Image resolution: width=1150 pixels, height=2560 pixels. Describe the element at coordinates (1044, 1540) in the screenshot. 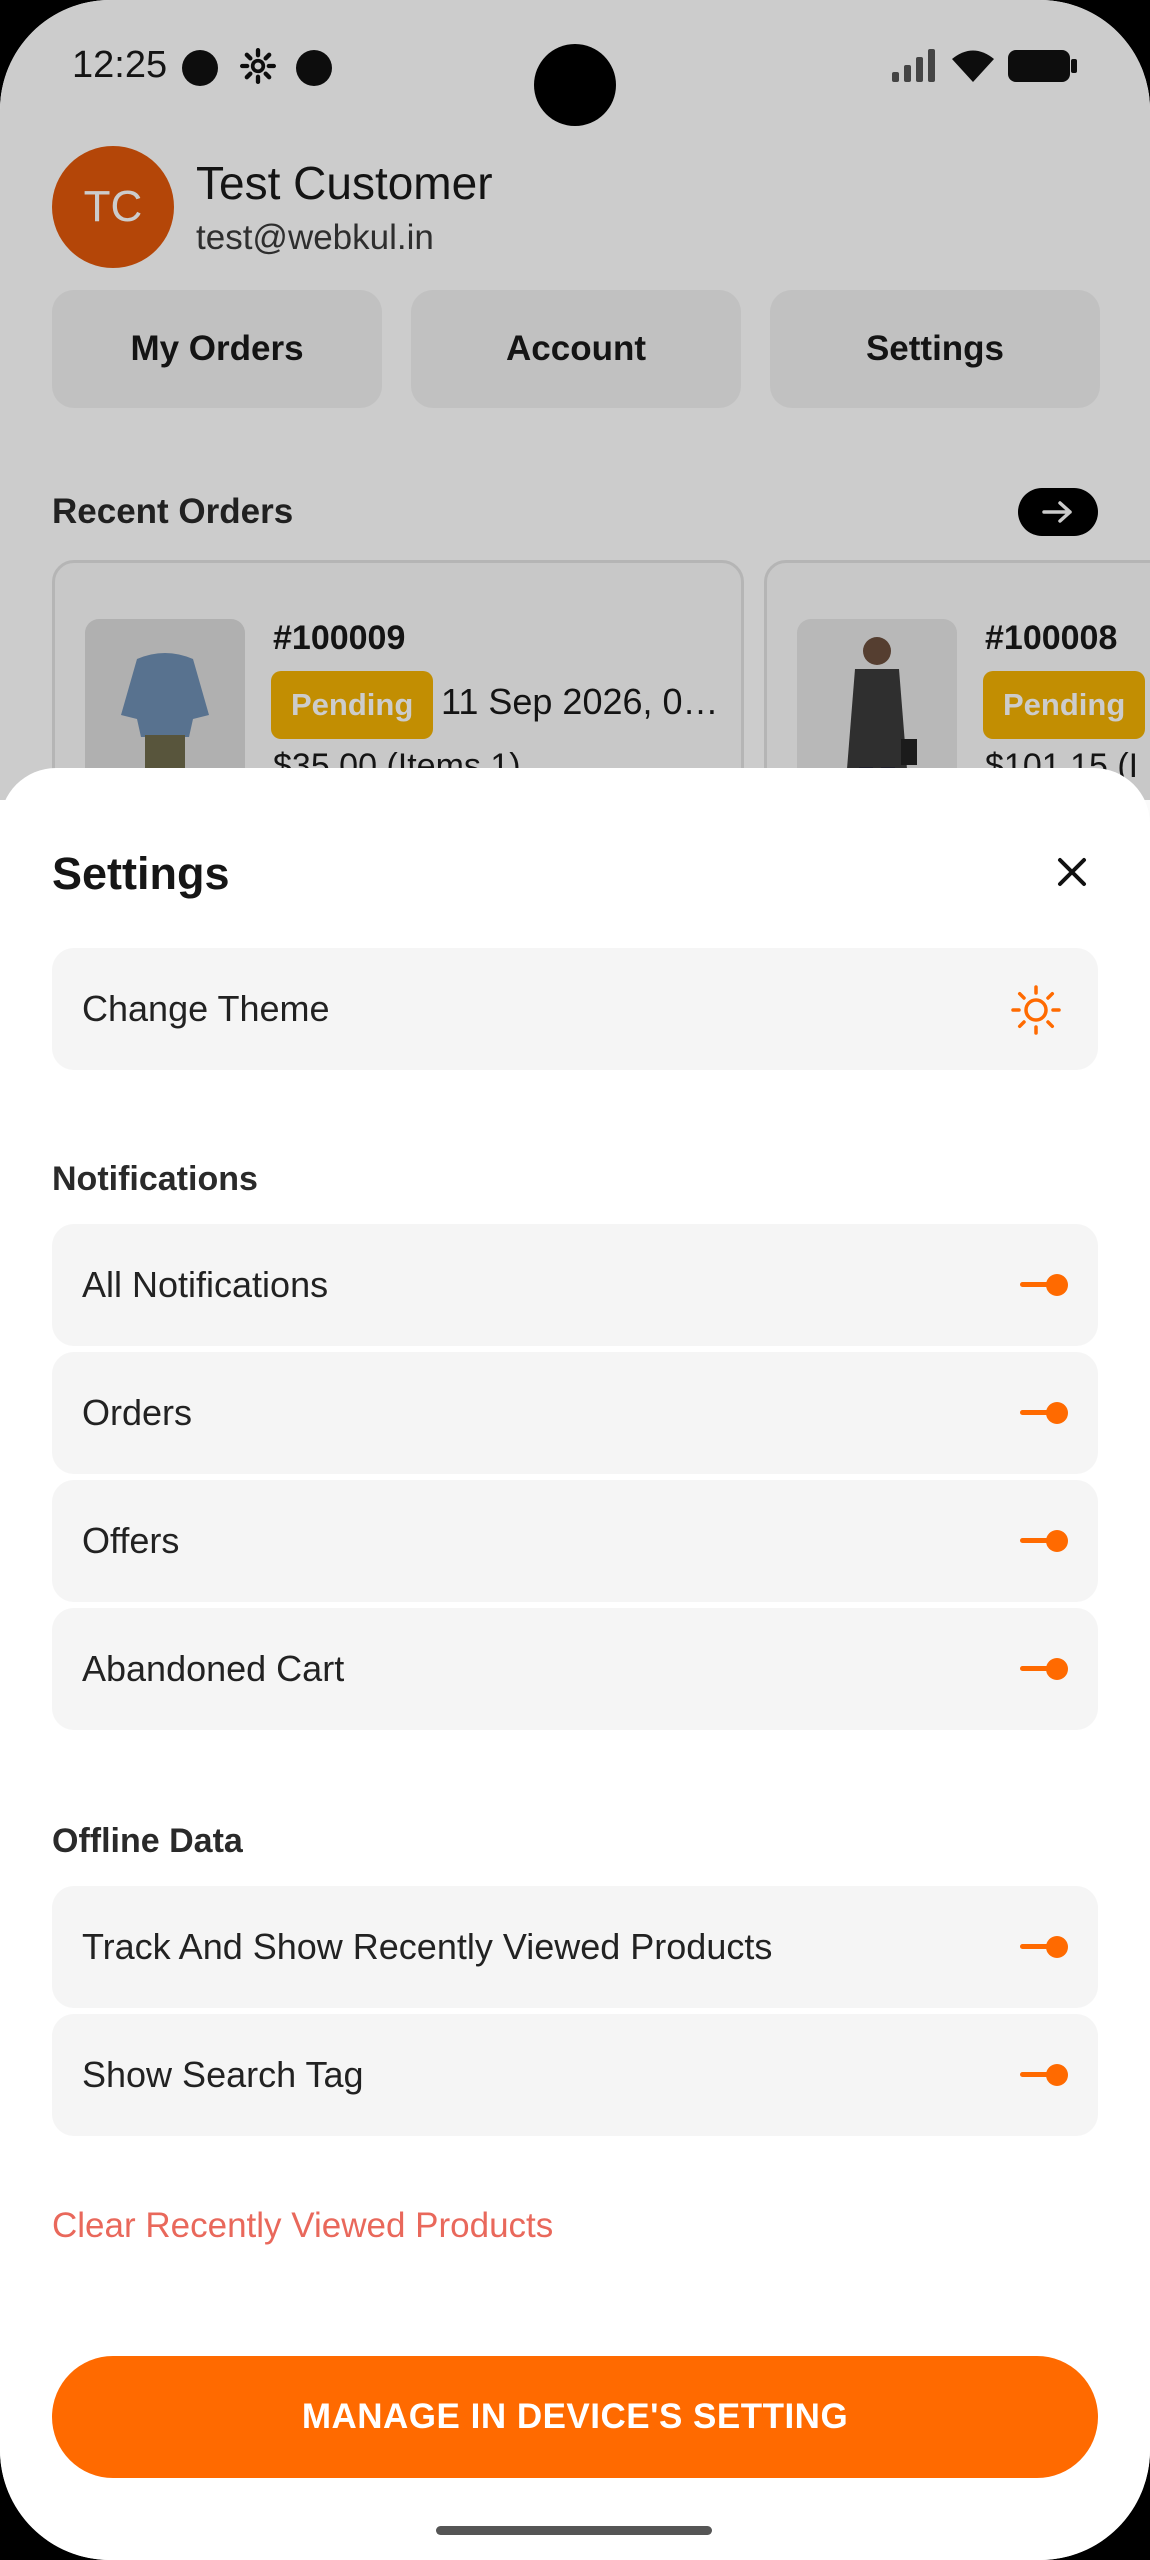

I see `offers-notifications-toggle` at that location.